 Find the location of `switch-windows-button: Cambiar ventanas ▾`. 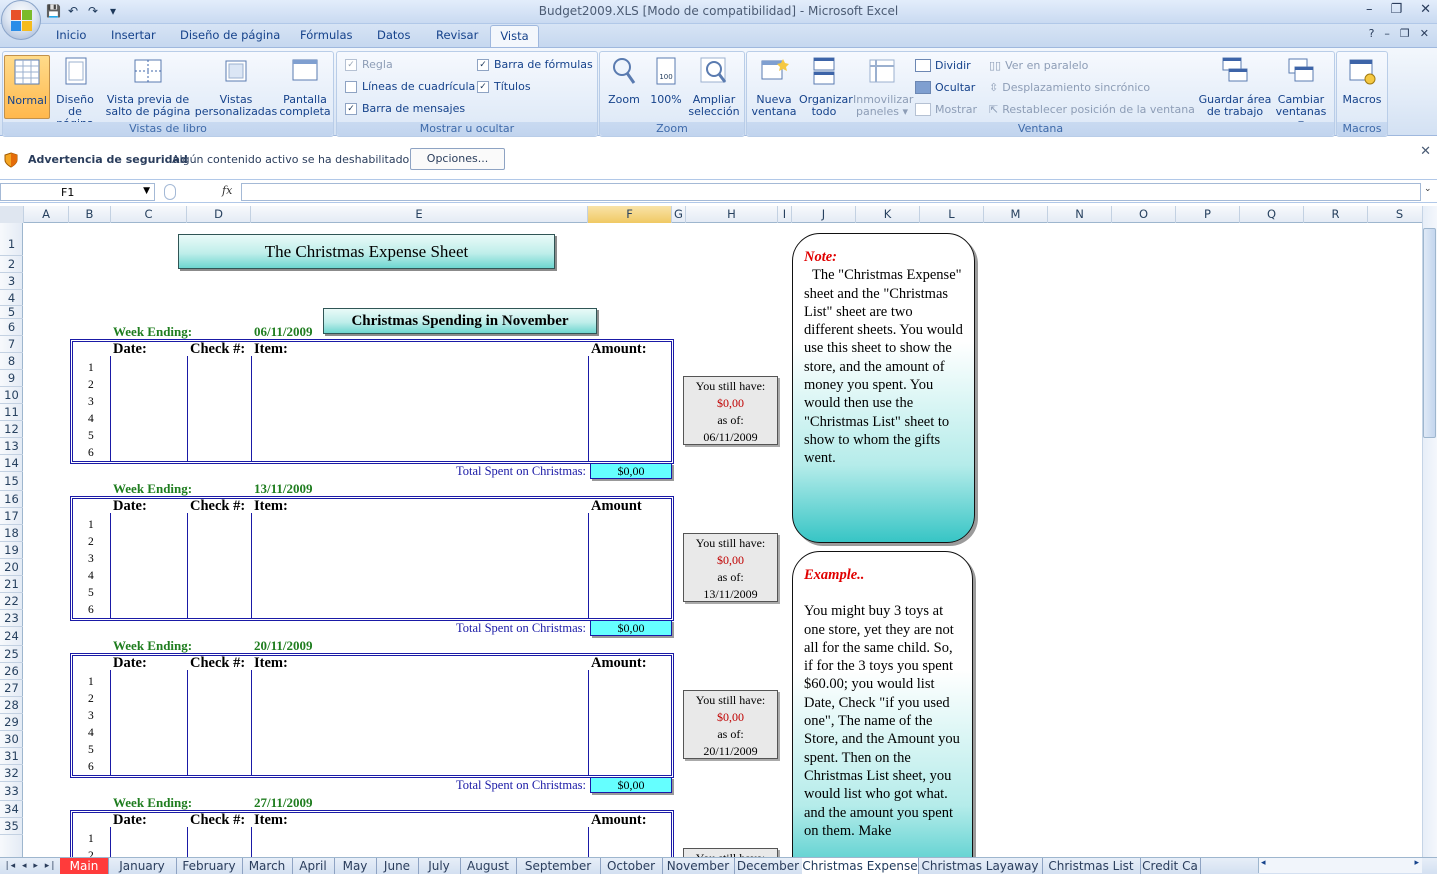

switch-windows-button: Cambiar ventanas ▾ is located at coordinates (1301, 92).